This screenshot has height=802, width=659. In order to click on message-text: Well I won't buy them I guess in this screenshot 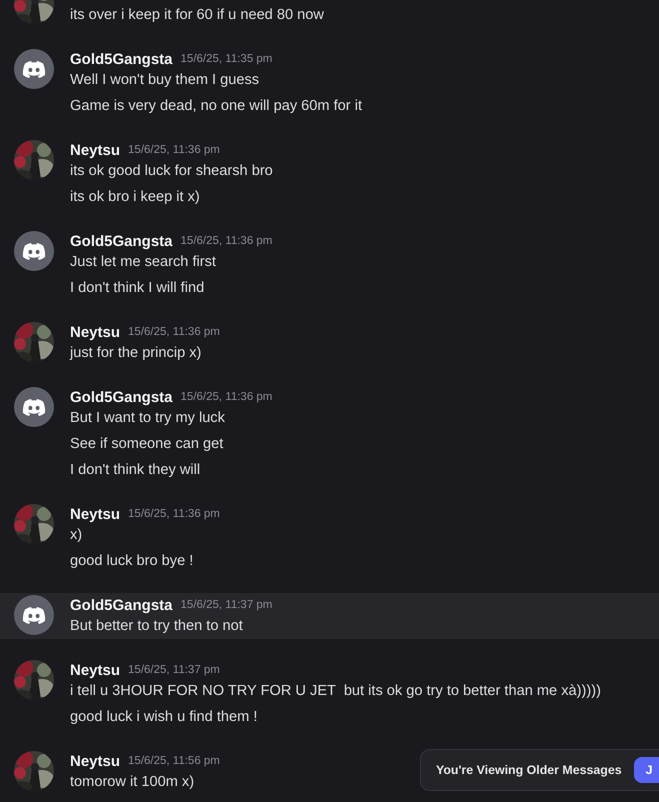, I will do `click(165, 80)`.